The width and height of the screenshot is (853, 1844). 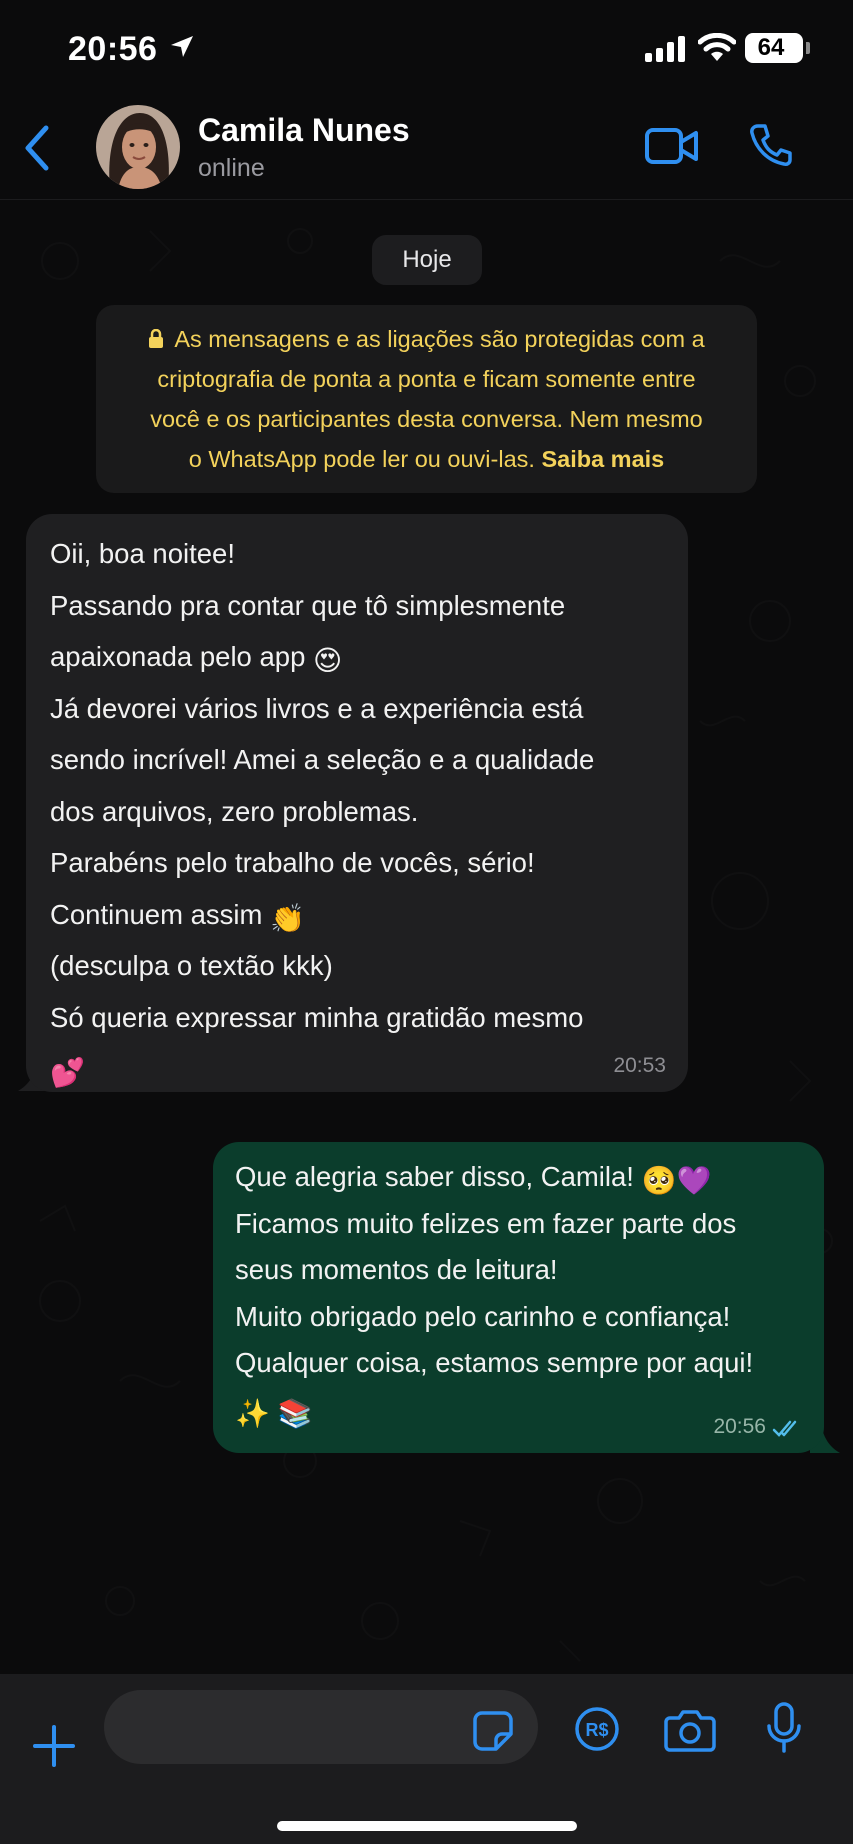 I want to click on plus-icon, so click(x=54, y=1746).